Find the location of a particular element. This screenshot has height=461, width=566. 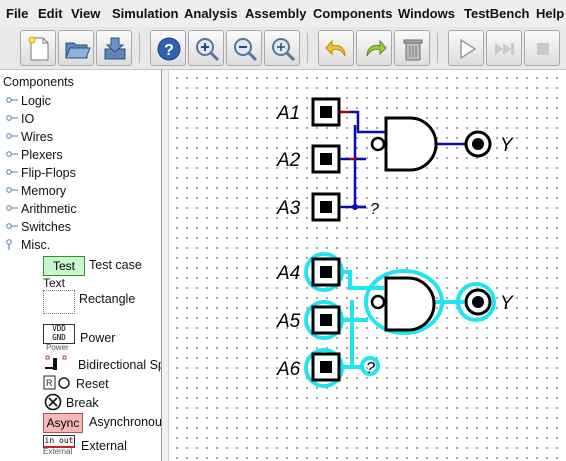

input-pin-a3-led is located at coordinates (326, 207).